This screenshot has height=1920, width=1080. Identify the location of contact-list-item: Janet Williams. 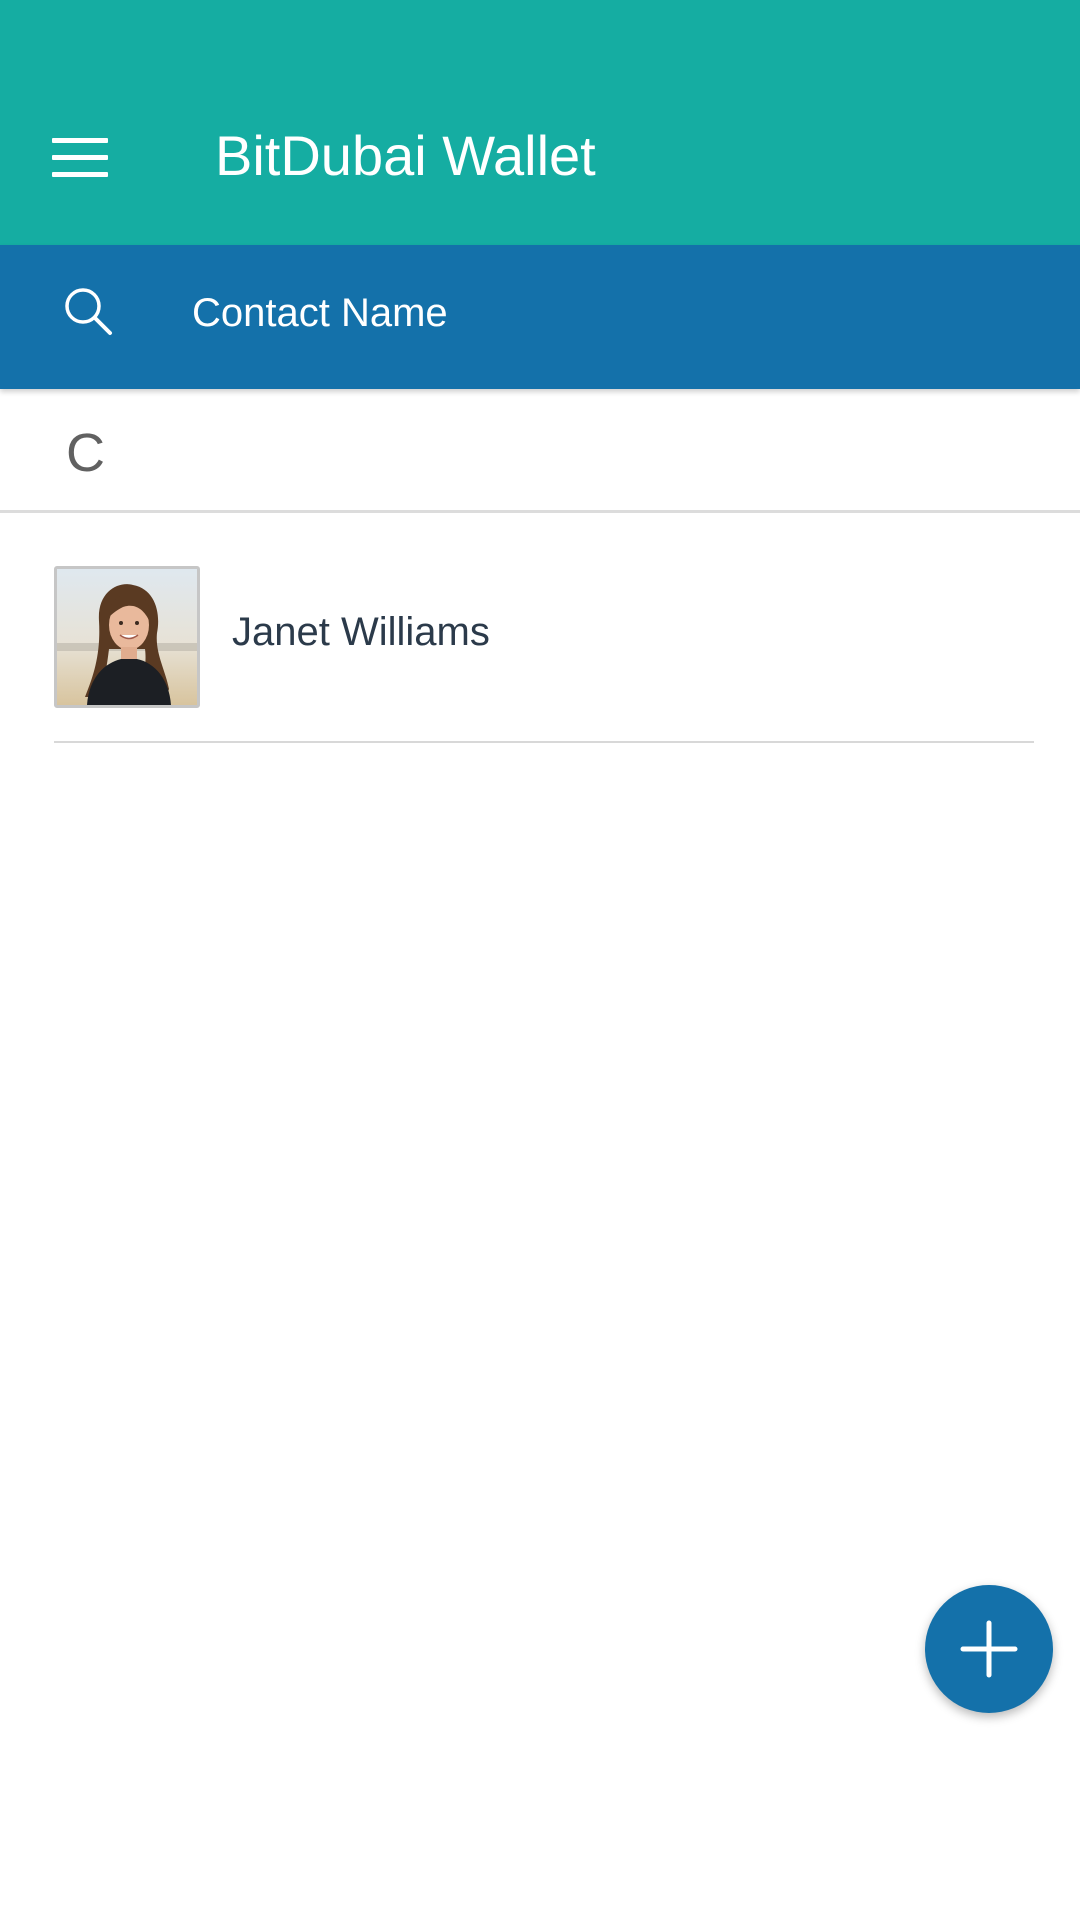
(544, 628).